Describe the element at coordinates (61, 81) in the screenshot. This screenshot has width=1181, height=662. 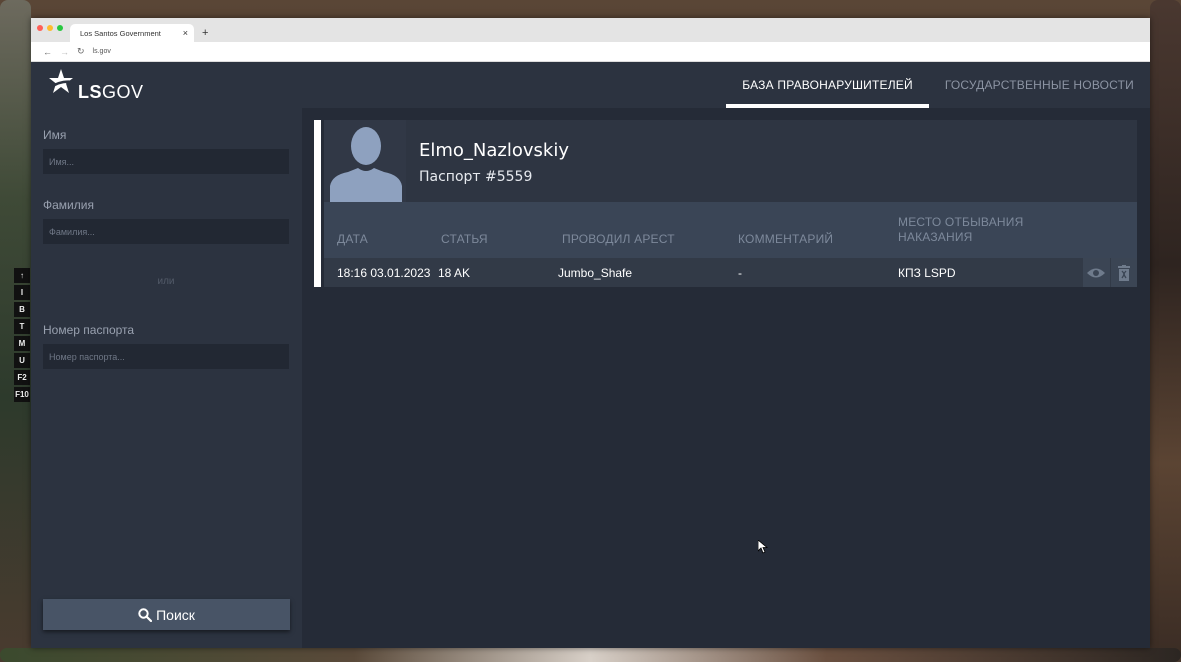
I see `star-icon` at that location.